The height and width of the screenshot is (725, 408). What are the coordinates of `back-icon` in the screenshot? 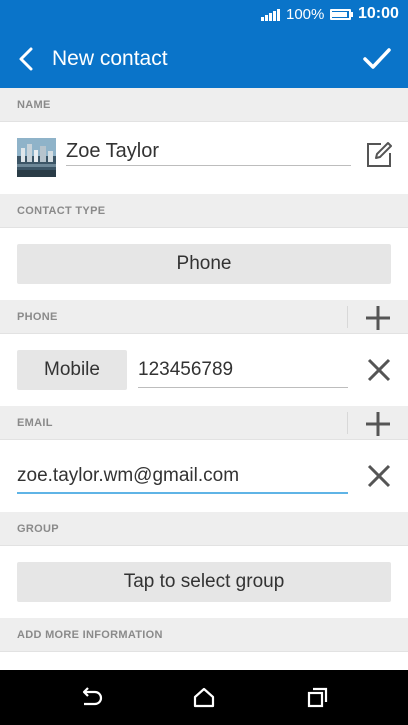 It's located at (26, 59).